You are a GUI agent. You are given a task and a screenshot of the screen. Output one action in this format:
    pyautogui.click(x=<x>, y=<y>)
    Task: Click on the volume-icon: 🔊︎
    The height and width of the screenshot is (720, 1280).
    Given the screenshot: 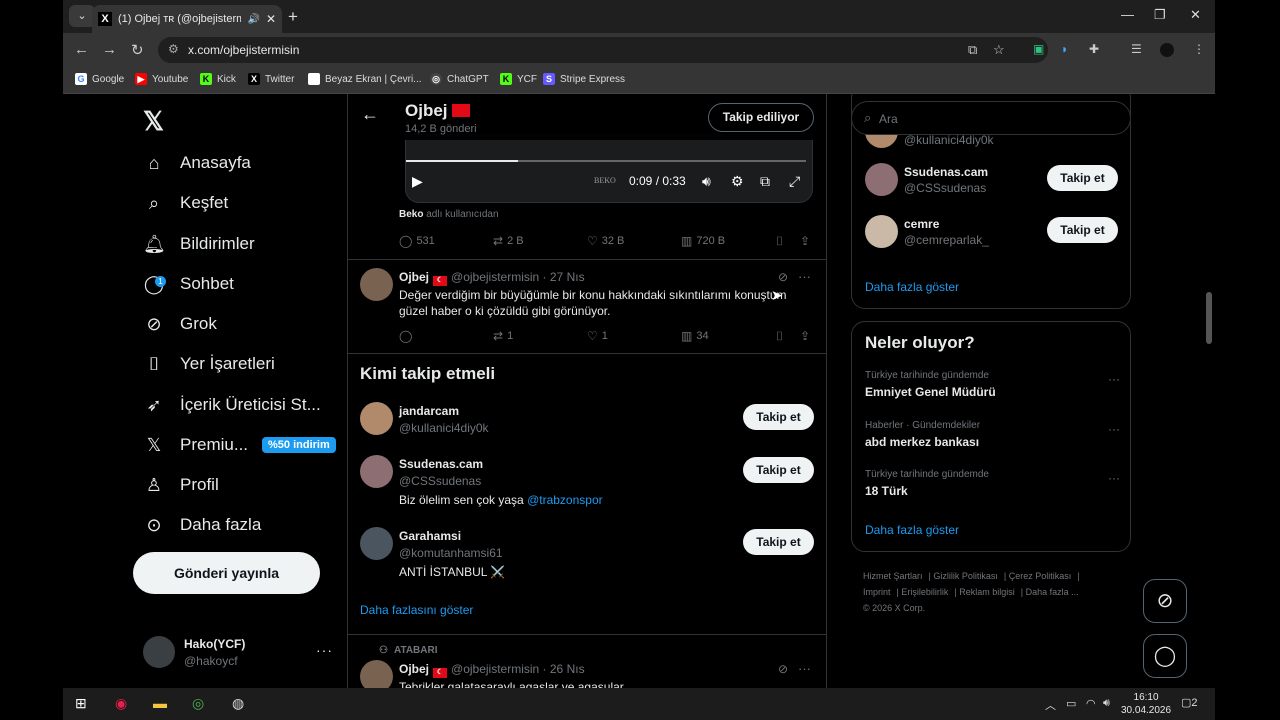 What is the action you would take?
    pyautogui.click(x=1106, y=703)
    